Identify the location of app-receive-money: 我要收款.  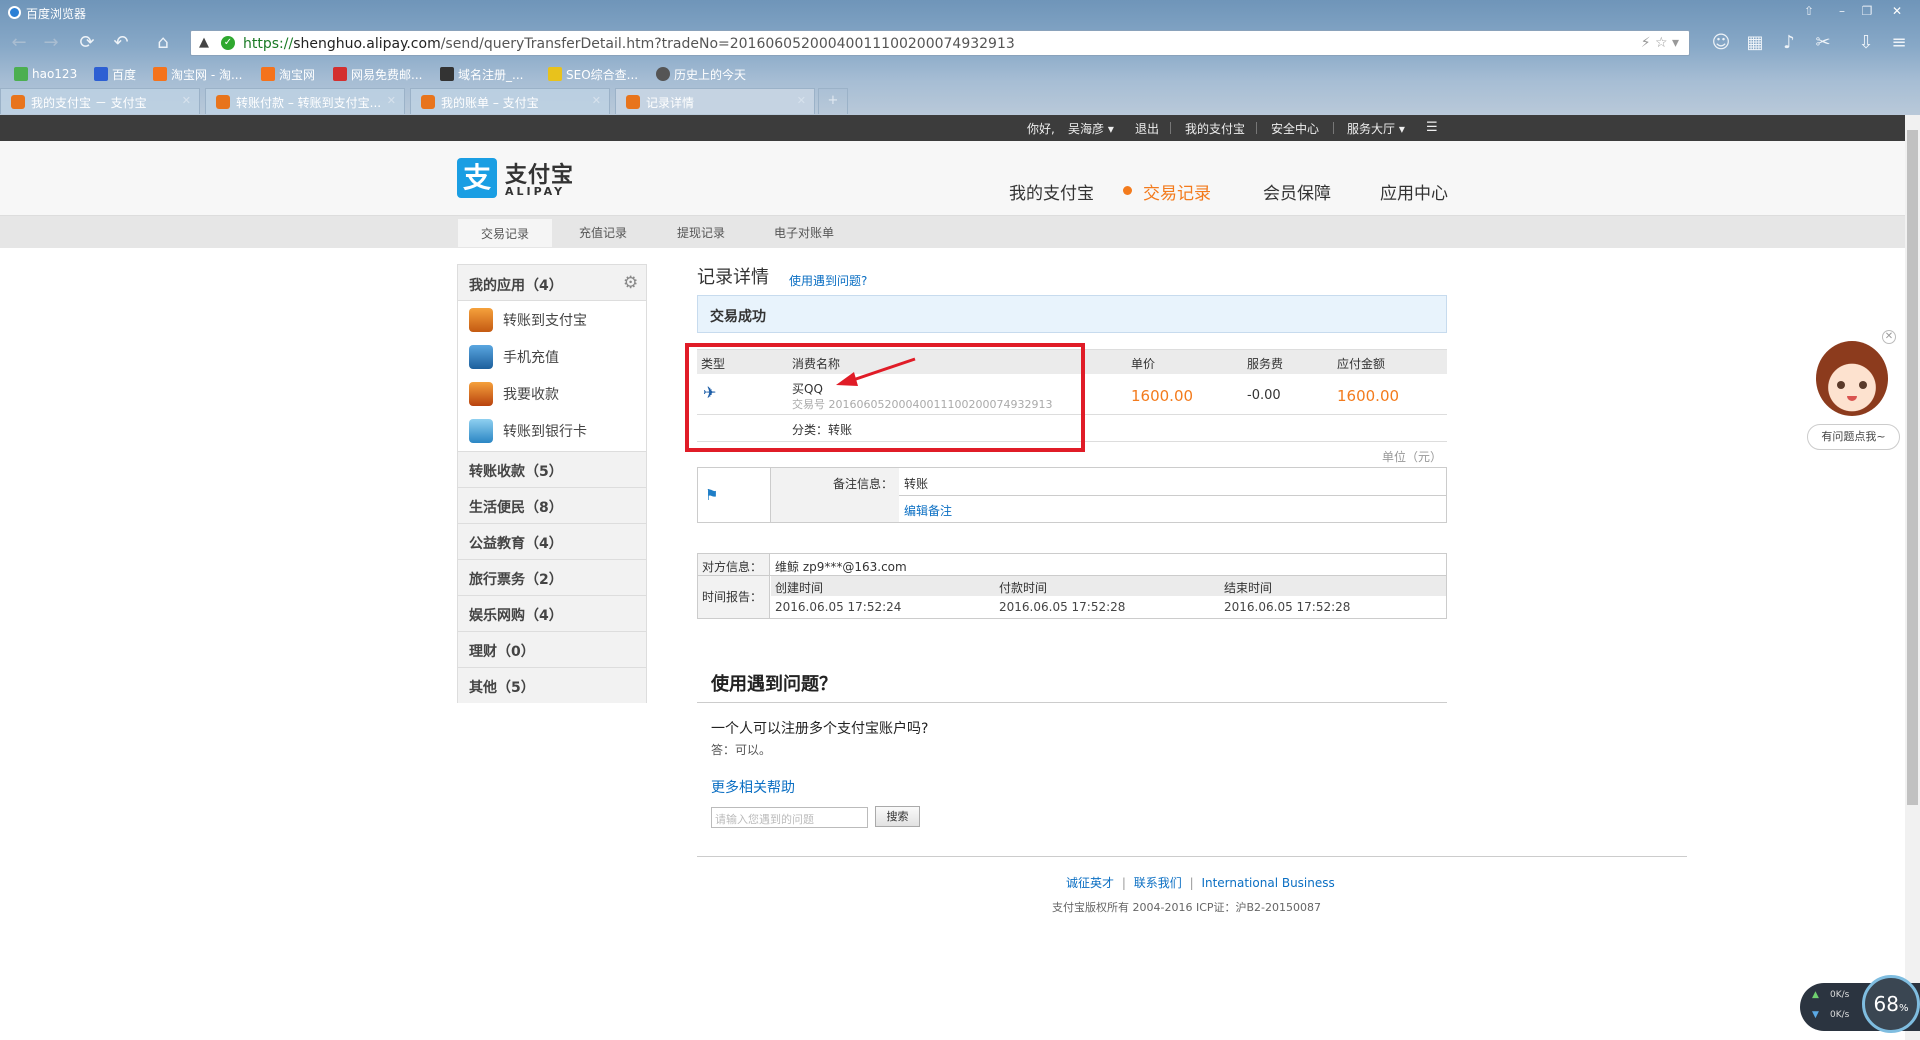
(554, 394).